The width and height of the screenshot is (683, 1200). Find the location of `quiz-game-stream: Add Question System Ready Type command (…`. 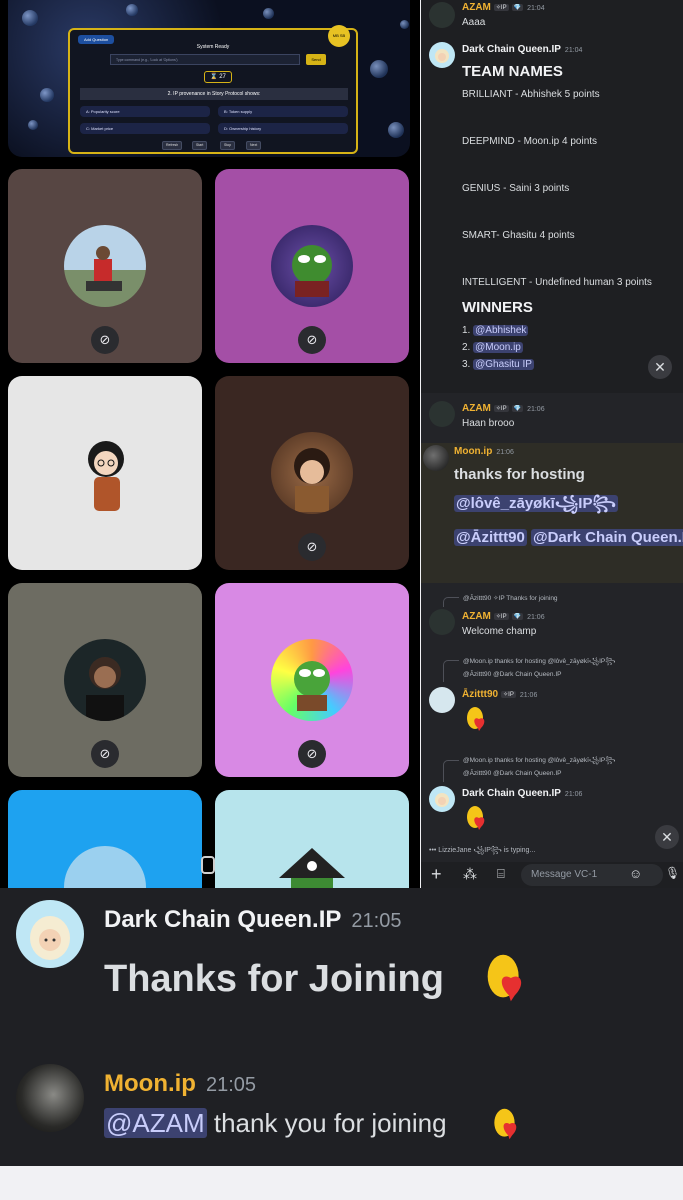

quiz-game-stream: Add Question System Ready Type command (… is located at coordinates (209, 78).